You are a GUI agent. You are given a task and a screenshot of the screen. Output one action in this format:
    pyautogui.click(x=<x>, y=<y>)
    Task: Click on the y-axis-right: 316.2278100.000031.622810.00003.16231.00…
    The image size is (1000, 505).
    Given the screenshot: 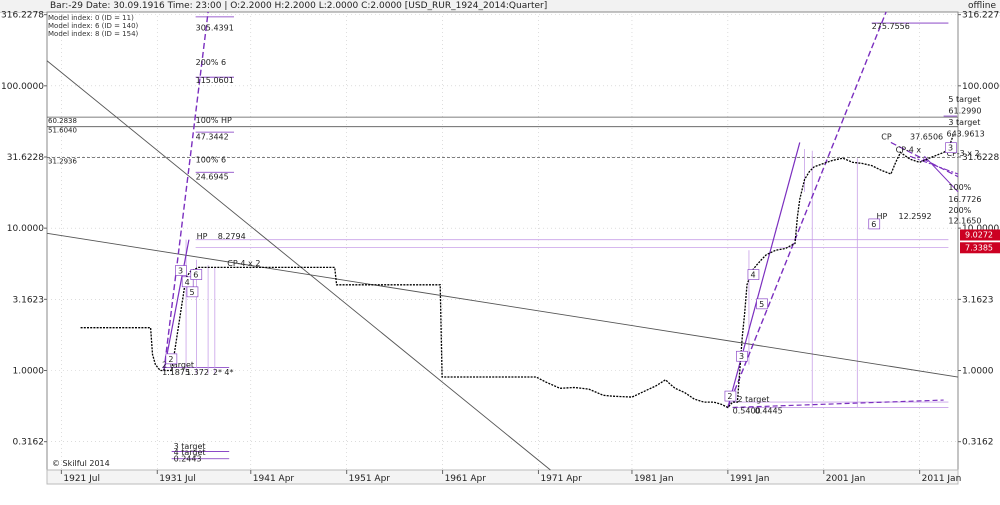 What is the action you would take?
    pyautogui.click(x=979, y=229)
    